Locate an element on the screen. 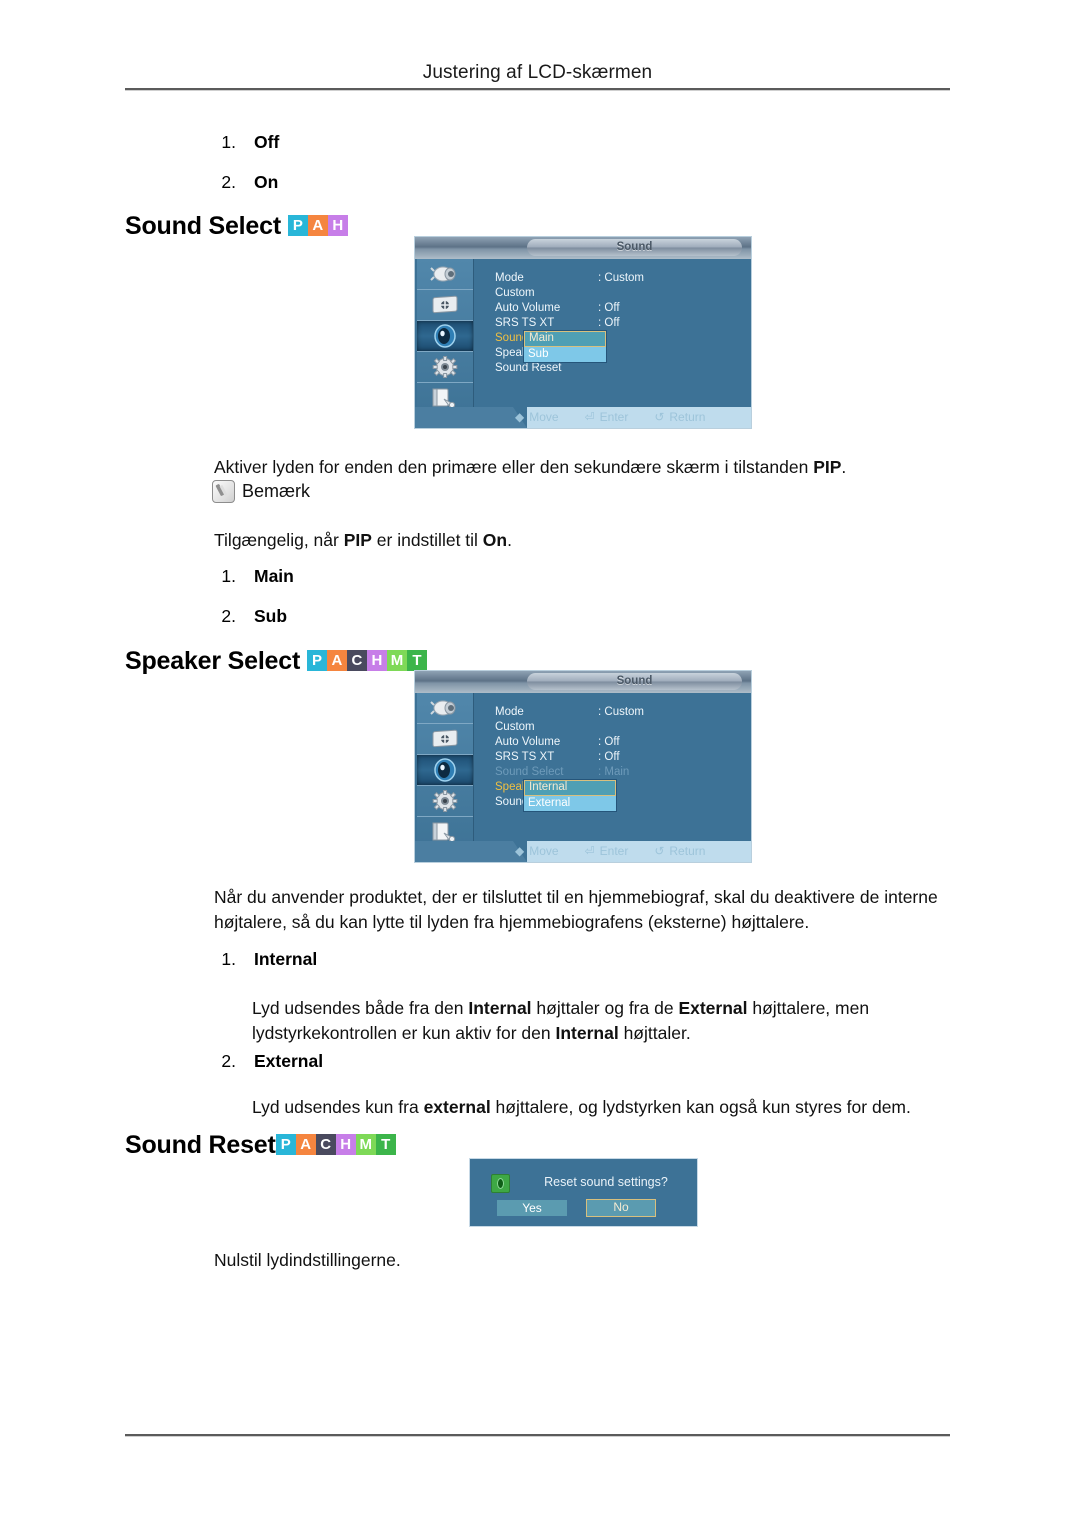  badge-group-sound-reset: PACHMT is located at coordinates (335, 1143).